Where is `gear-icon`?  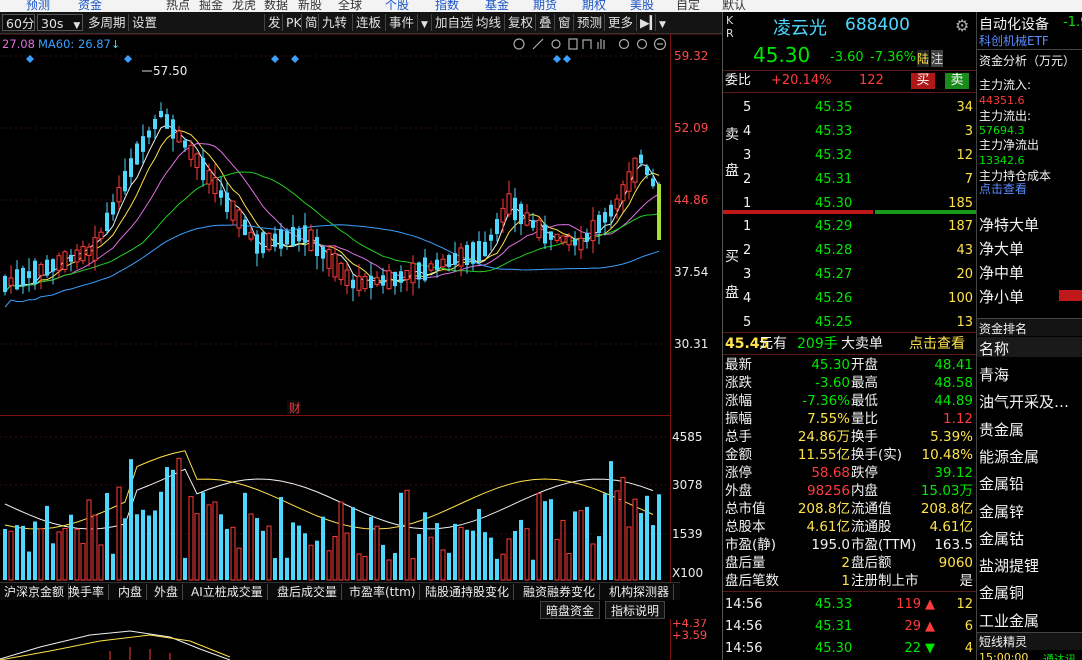
gear-icon is located at coordinates (519, 44).